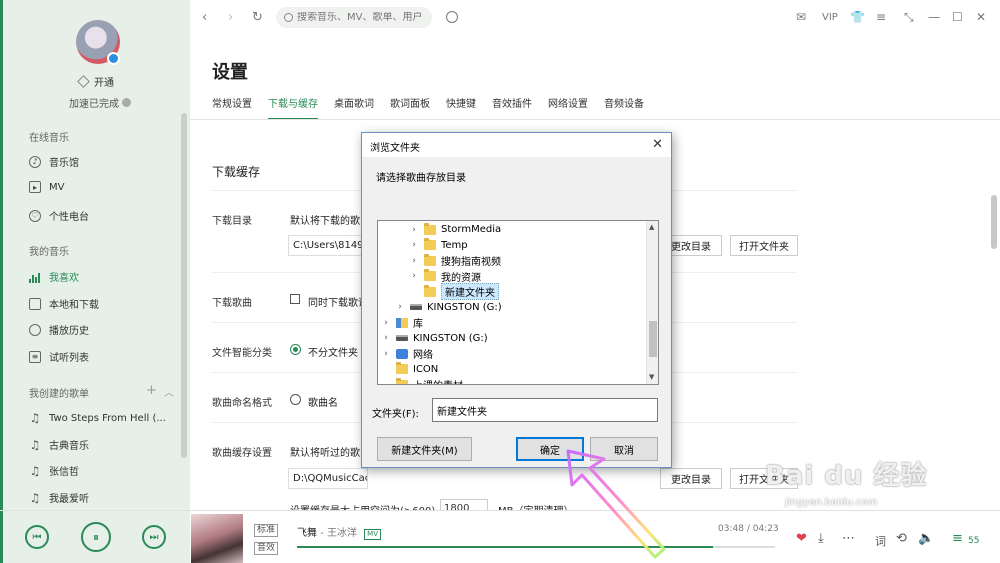 The width and height of the screenshot is (1000, 563). Describe the element at coordinates (104, 161) in the screenshot. I see `sidebar-item-music-hall: ♪ 音乐馆` at that location.